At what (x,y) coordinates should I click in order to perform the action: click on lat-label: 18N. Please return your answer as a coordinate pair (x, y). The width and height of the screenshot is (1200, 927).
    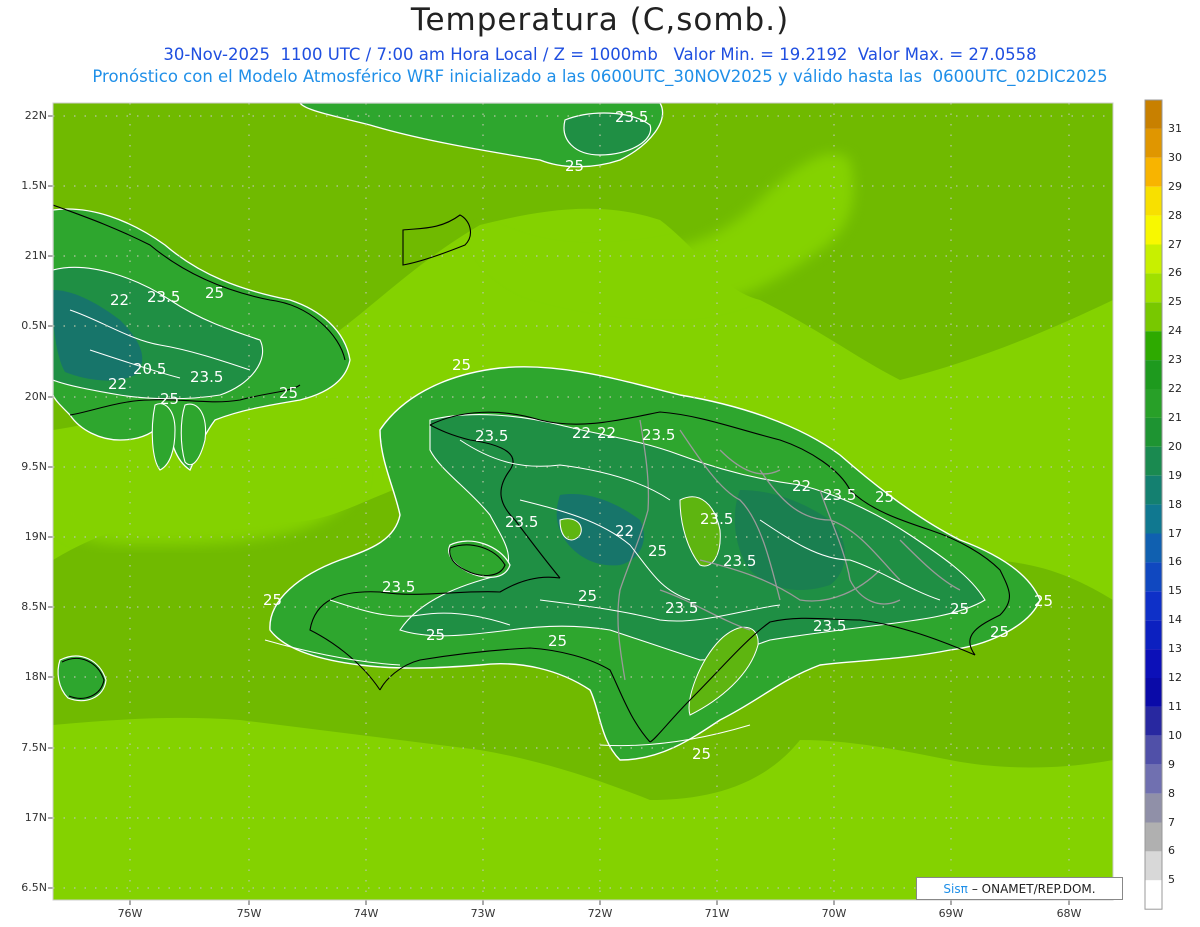
    Looking at the image, I should click on (35, 676).